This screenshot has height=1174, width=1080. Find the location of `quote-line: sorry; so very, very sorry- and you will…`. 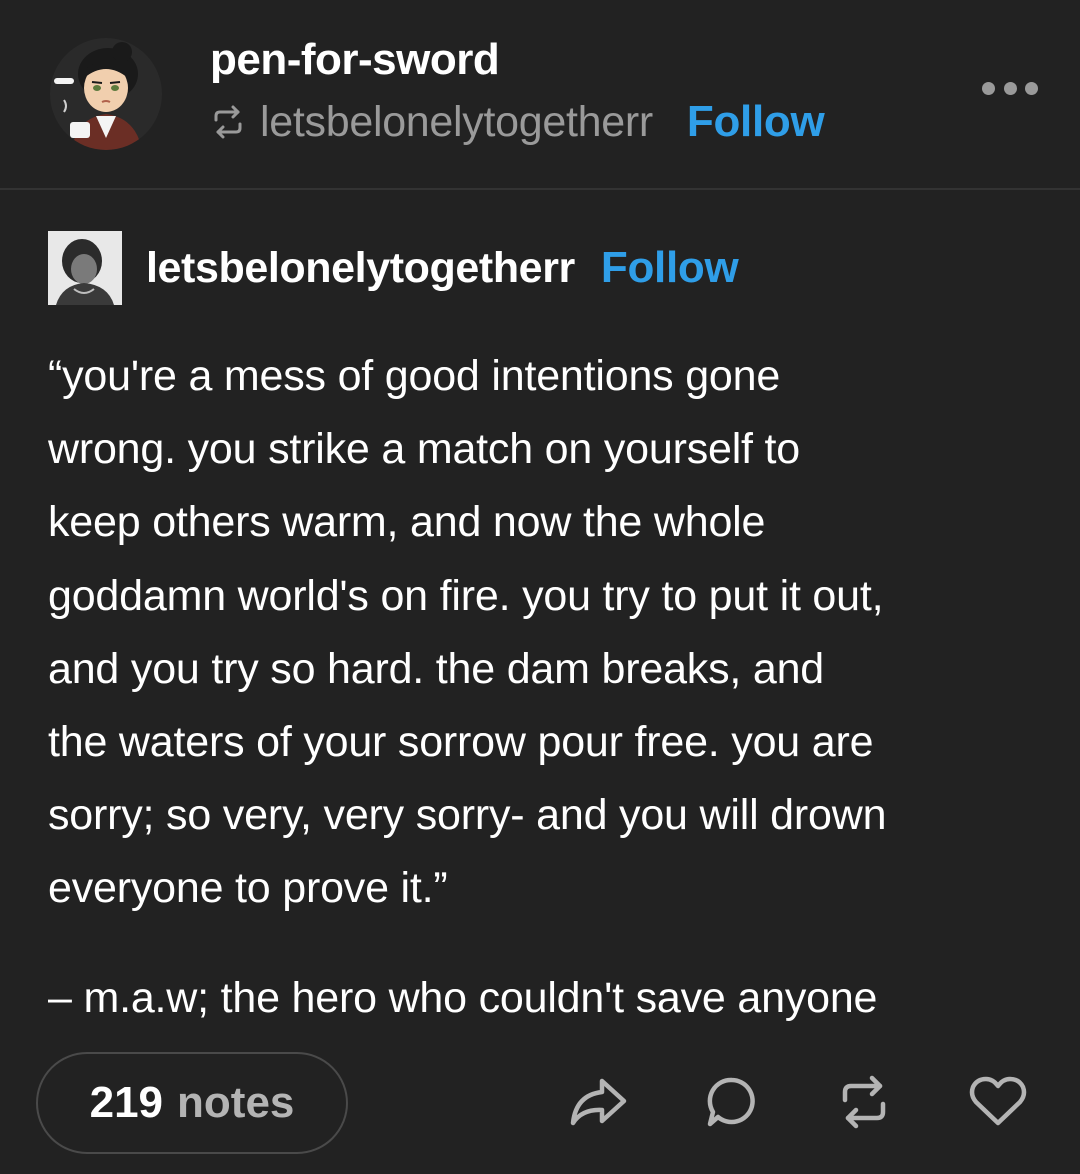

quote-line: sorry; so very, very sorry- and you will… is located at coordinates (467, 815).